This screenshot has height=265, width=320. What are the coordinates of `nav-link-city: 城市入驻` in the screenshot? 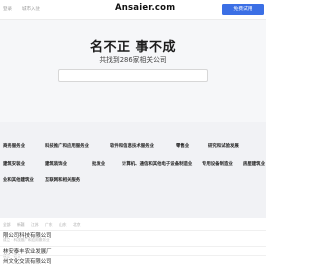 It's located at (31, 9).